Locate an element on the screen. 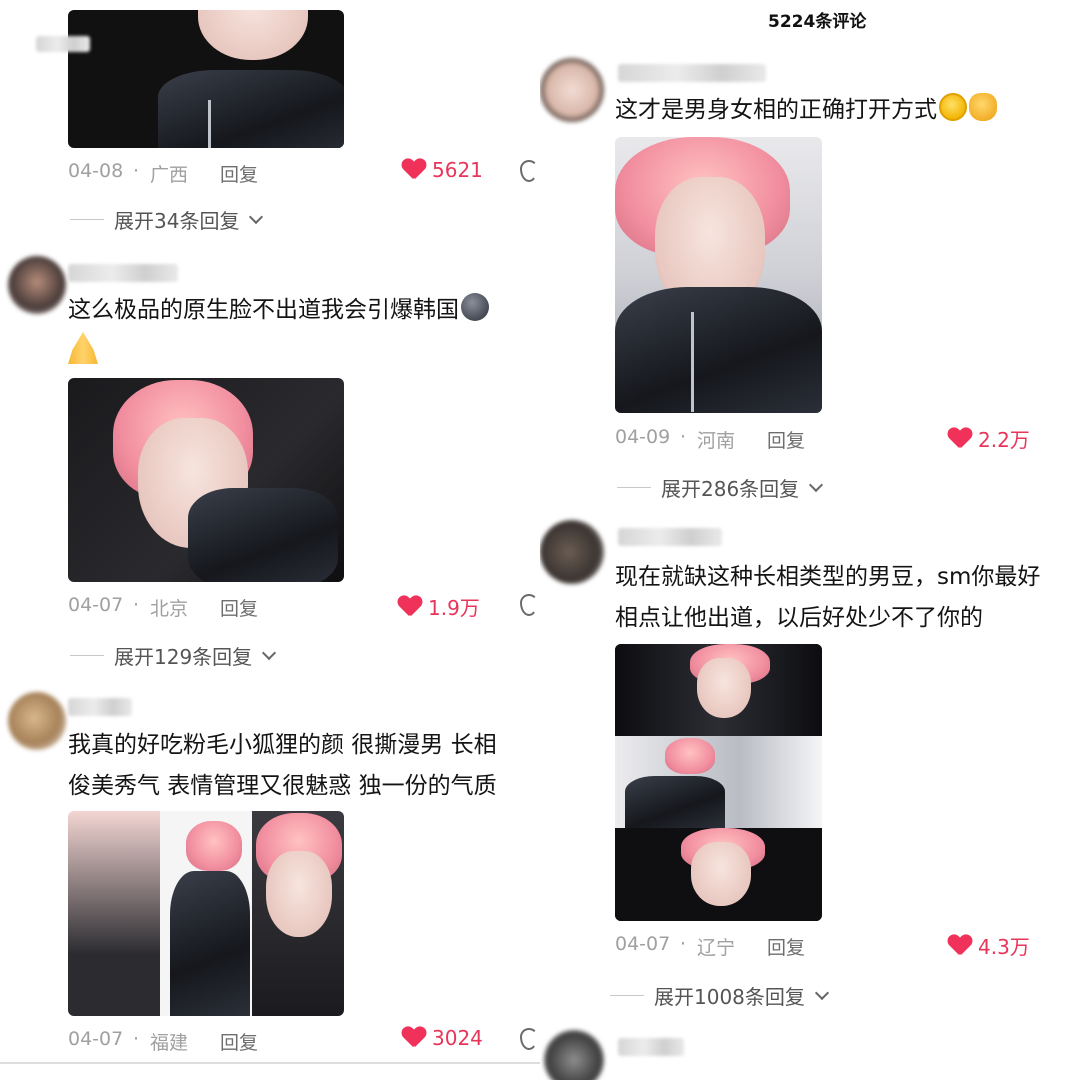  comment-location: 河南 is located at coordinates (716, 441).